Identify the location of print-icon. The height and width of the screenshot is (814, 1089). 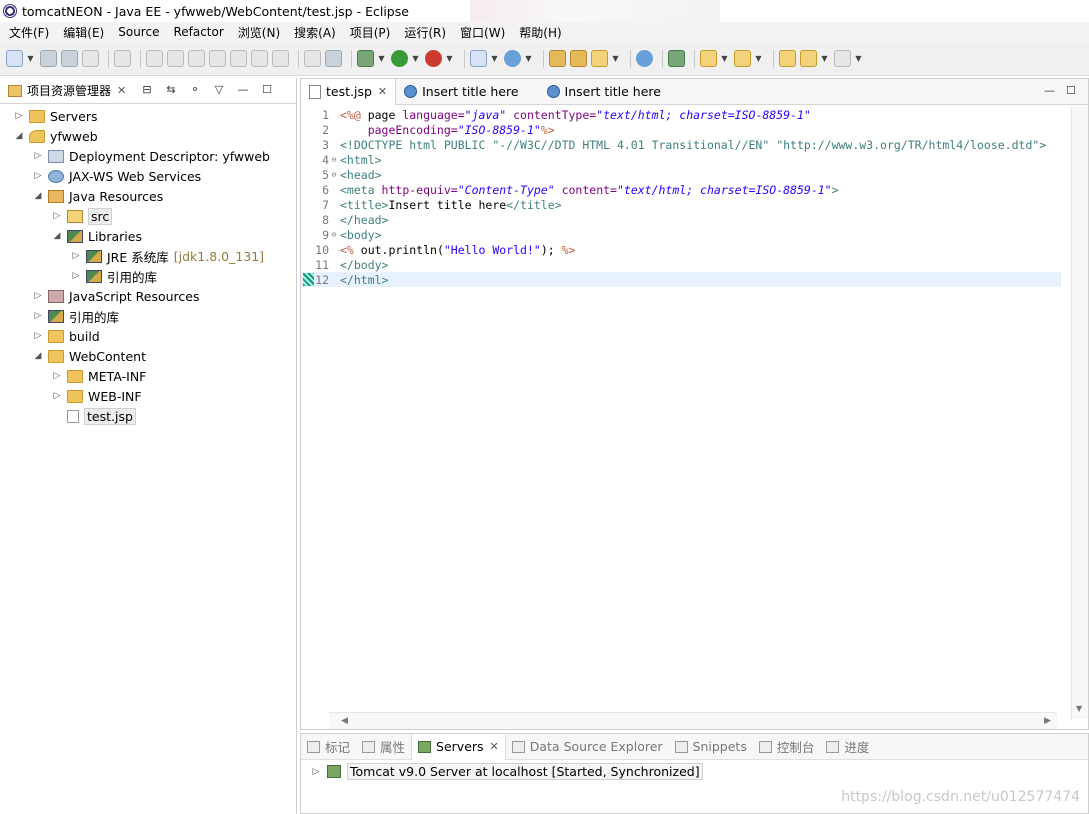
(90, 58).